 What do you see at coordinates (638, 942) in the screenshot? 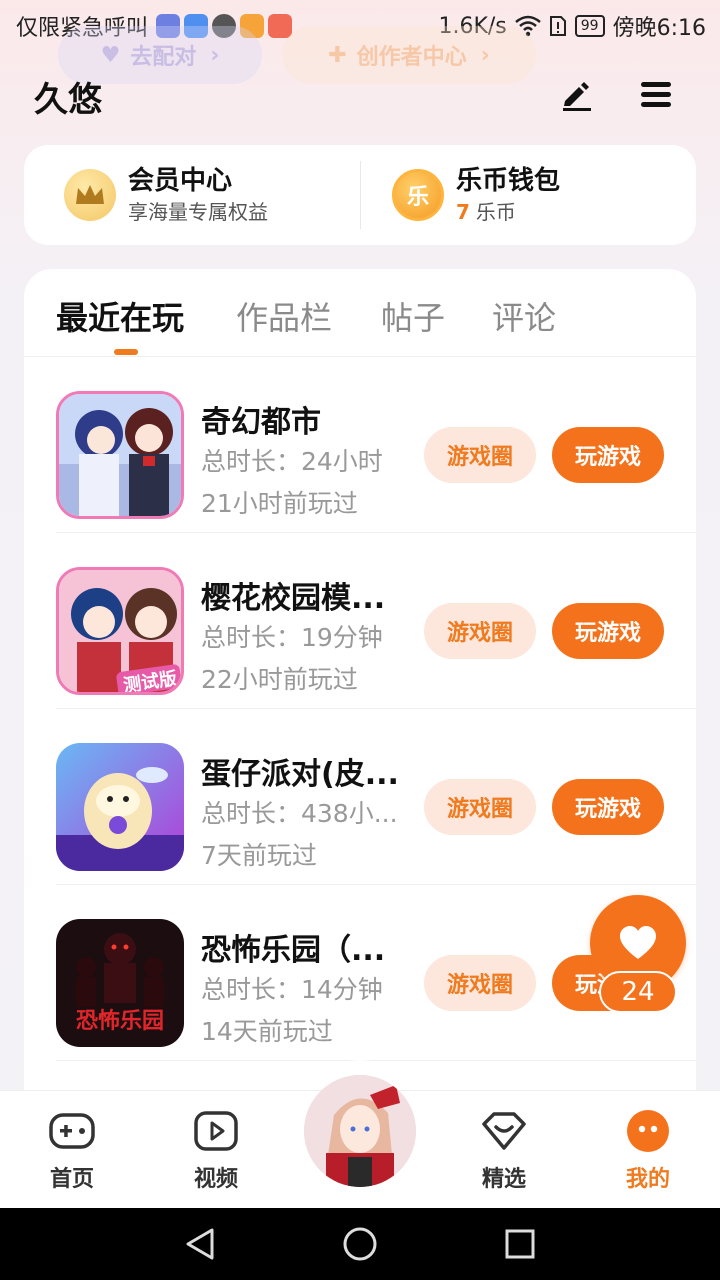
I see `heart-icon` at bounding box center [638, 942].